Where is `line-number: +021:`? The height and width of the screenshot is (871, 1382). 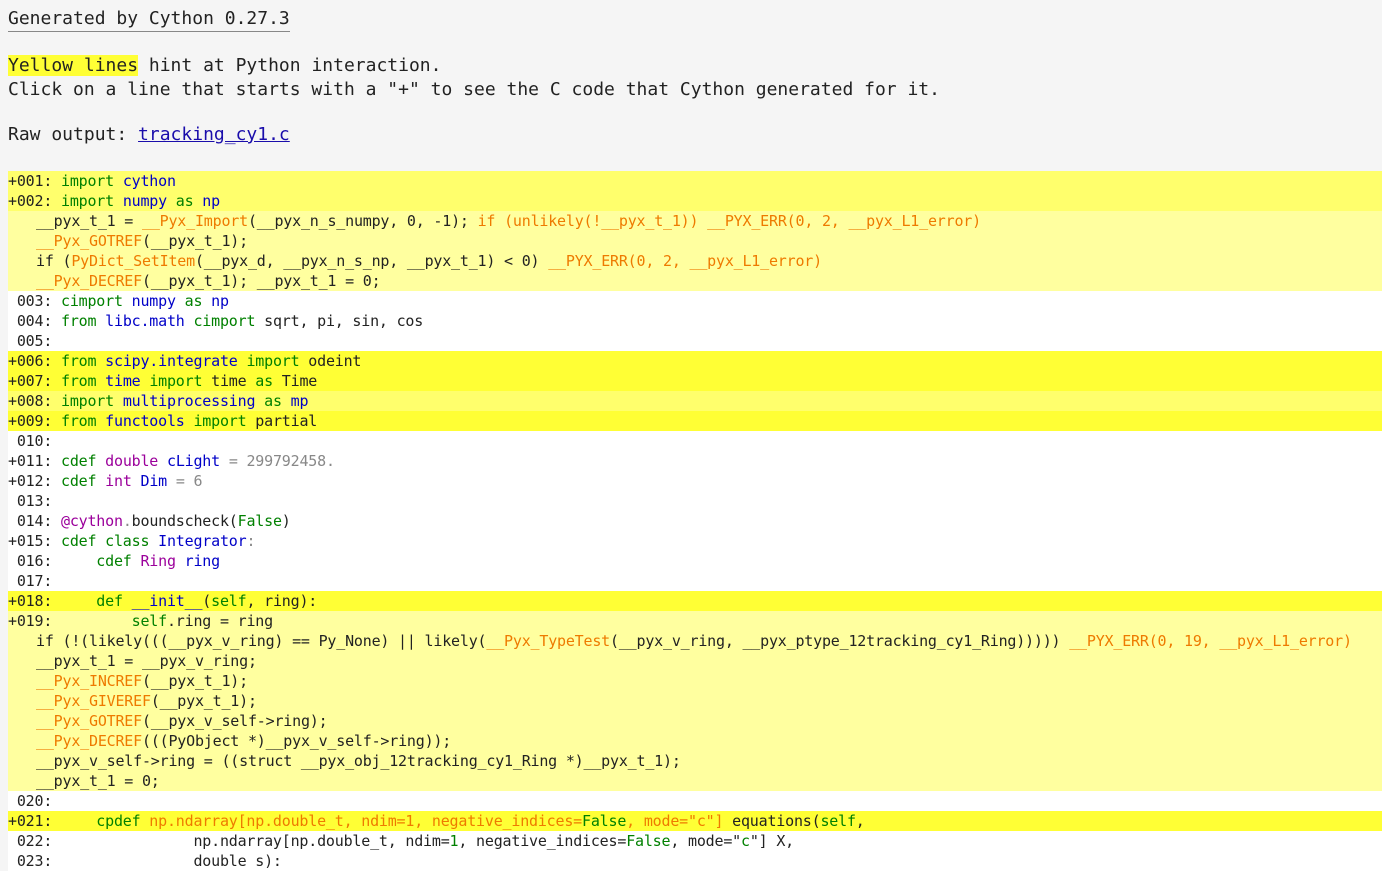
line-number: +021: is located at coordinates (30, 821).